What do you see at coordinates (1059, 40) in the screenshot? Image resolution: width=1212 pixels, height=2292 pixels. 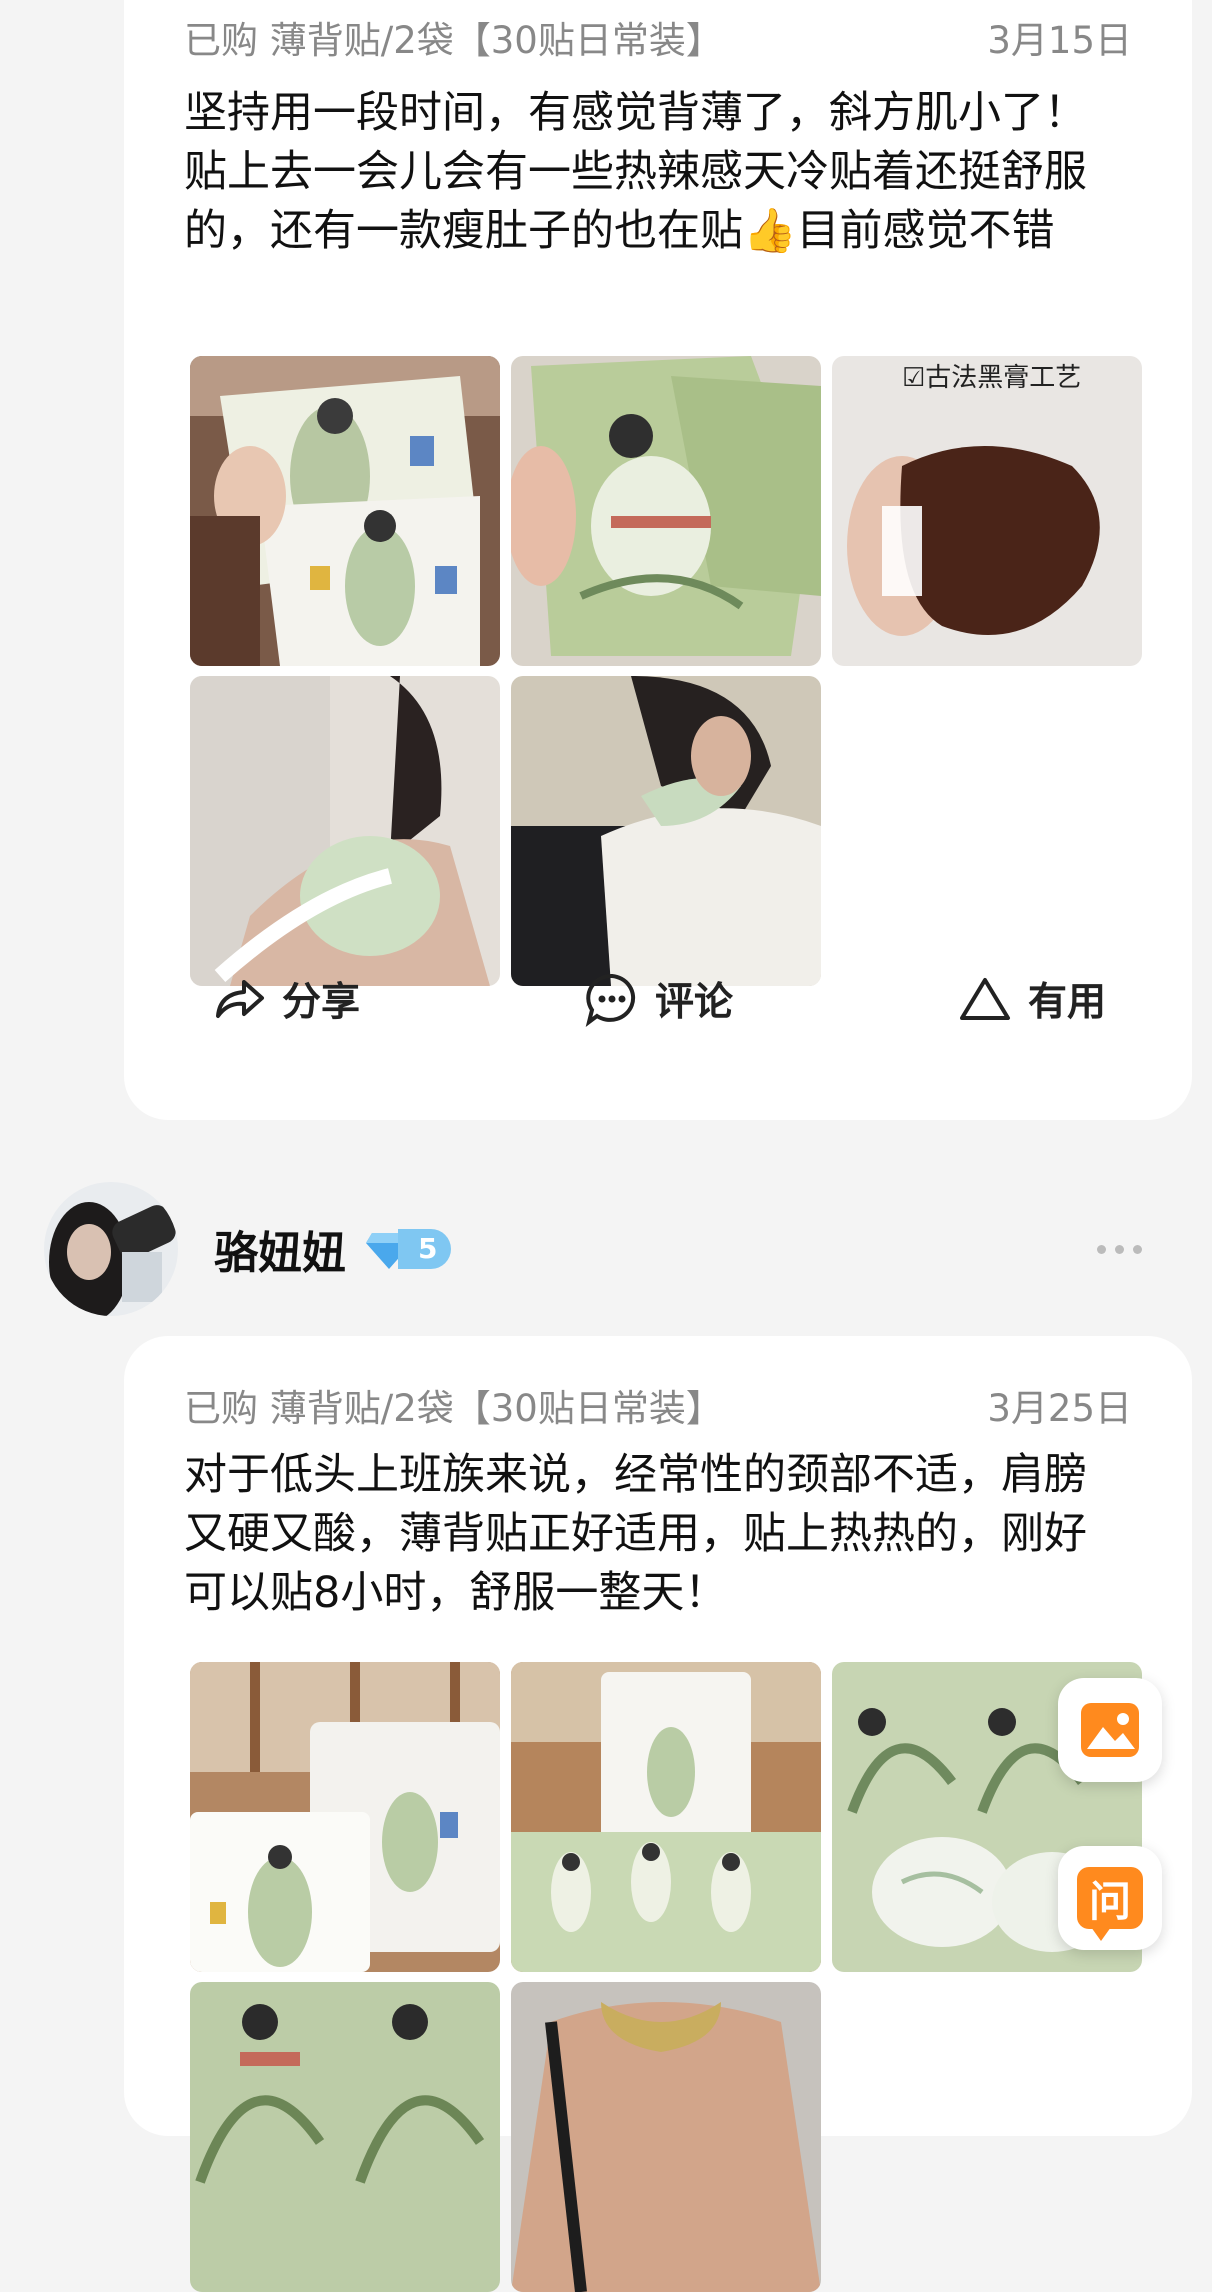 I see `review-date: 3月15日` at bounding box center [1059, 40].